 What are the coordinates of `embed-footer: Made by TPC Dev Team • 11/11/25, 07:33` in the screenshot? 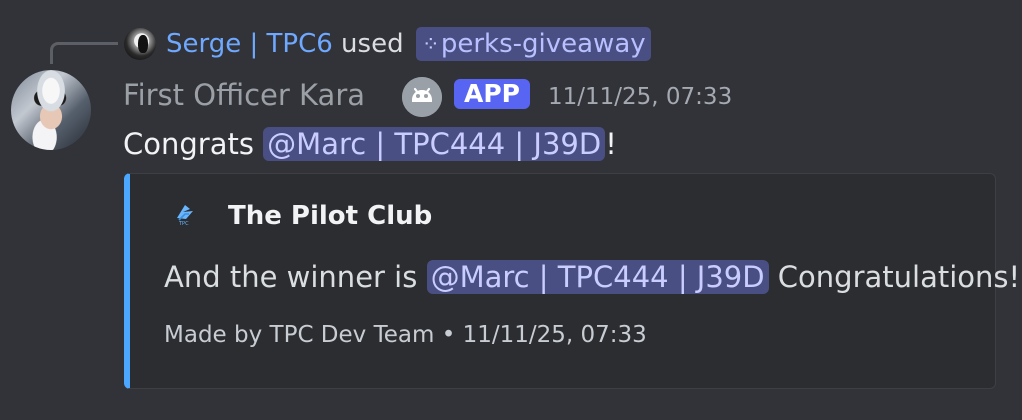 It's located at (405, 335).